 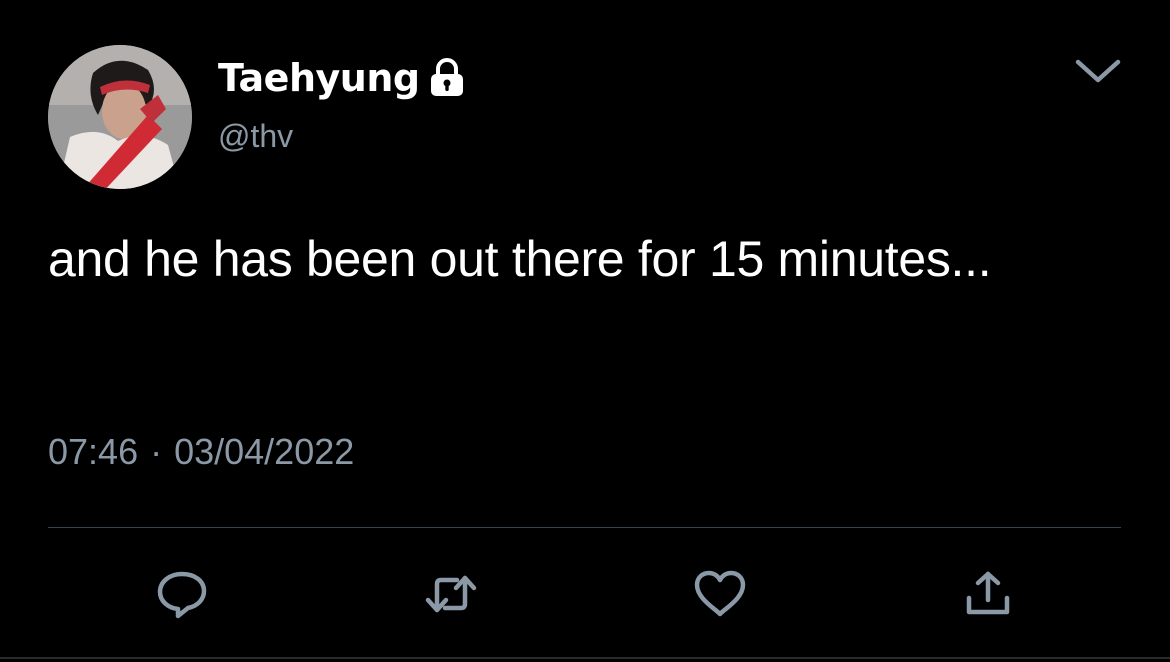 What do you see at coordinates (93, 452) in the screenshot?
I see `tweet-time: 07:46` at bounding box center [93, 452].